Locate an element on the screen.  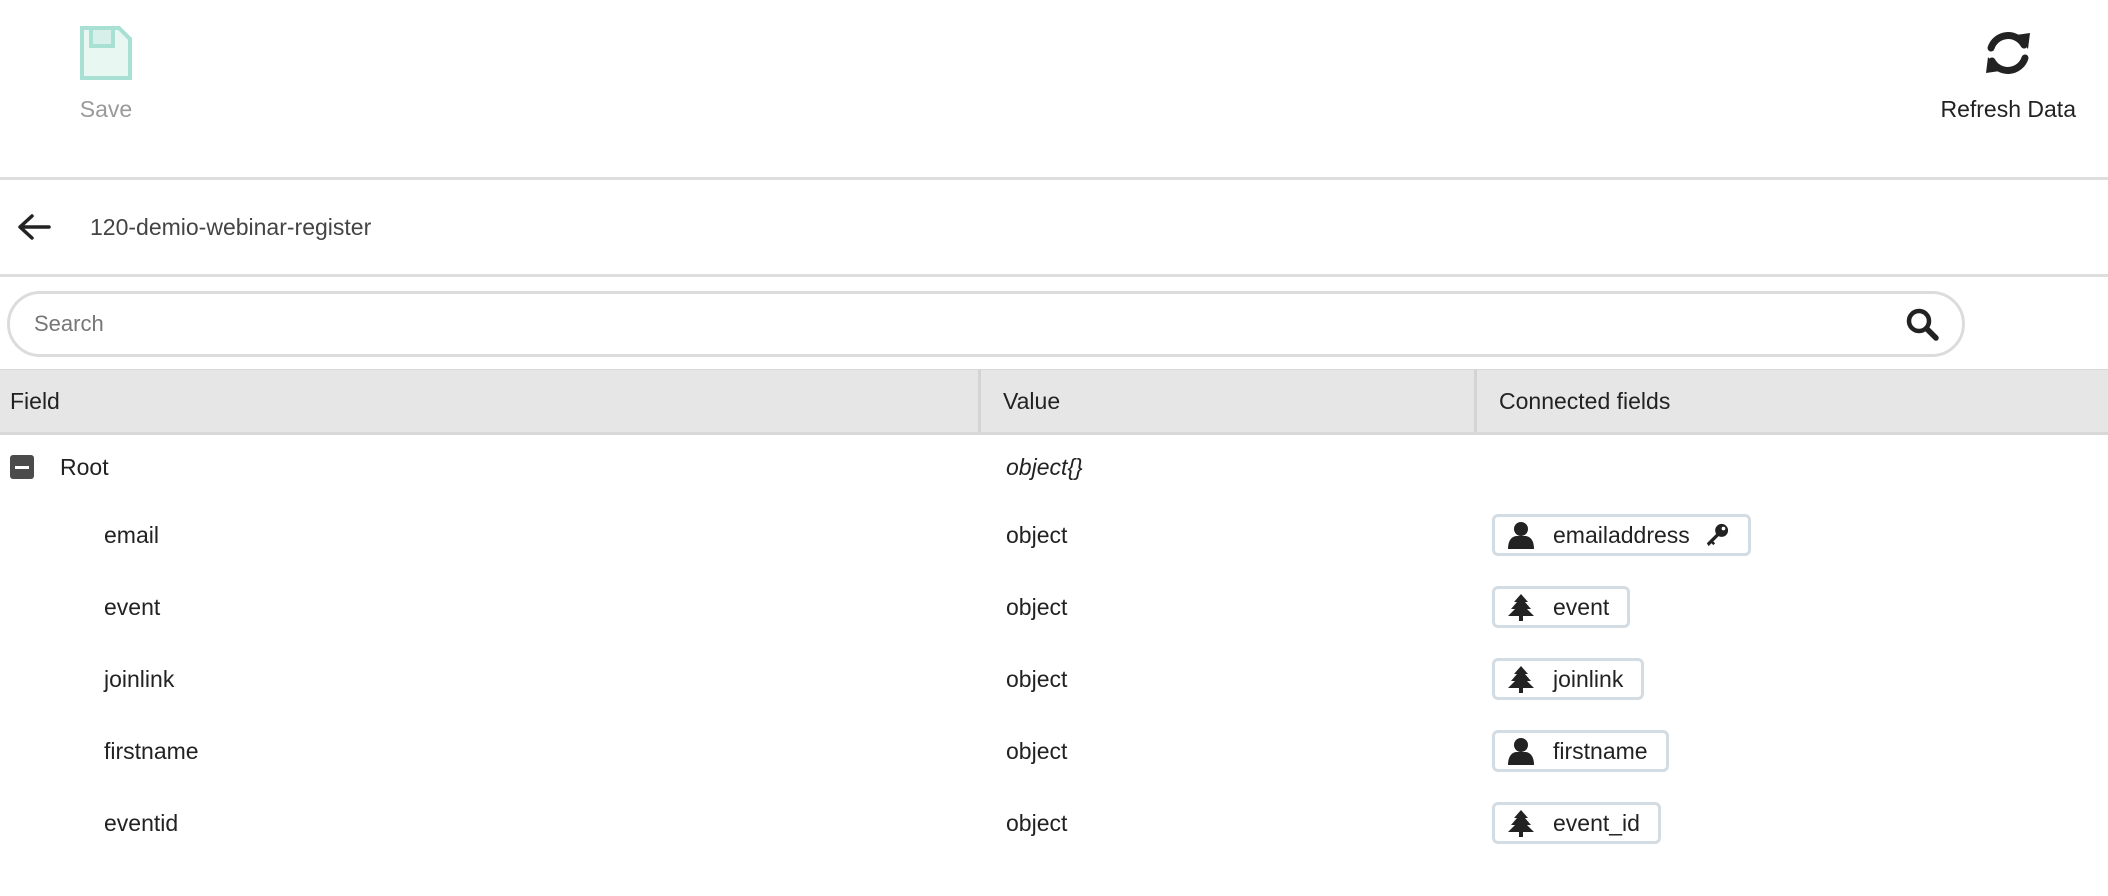
column-header-value: Value is located at coordinates (1229, 401).